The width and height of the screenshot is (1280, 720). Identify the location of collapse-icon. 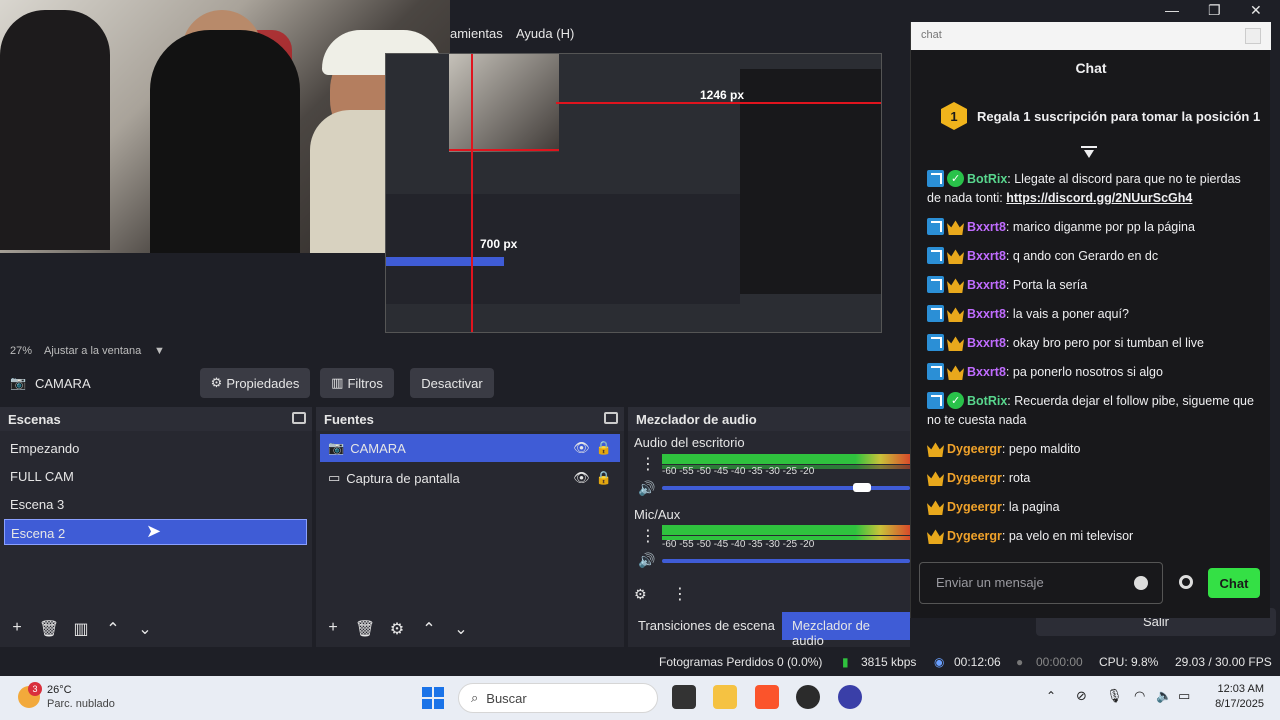
(1090, 153).